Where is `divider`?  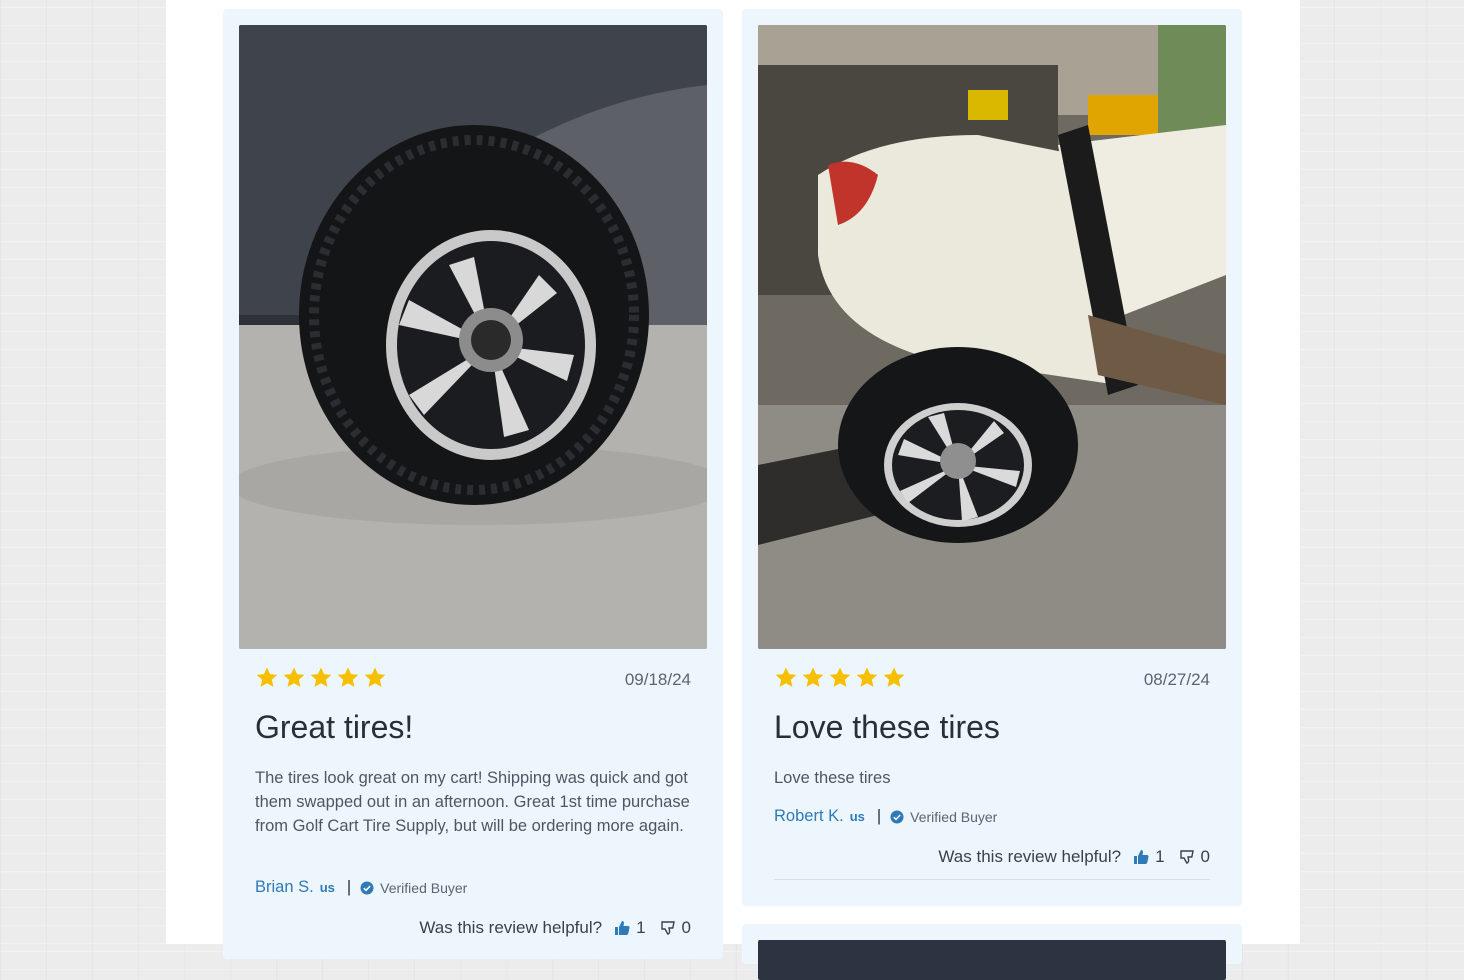
divider is located at coordinates (992, 879).